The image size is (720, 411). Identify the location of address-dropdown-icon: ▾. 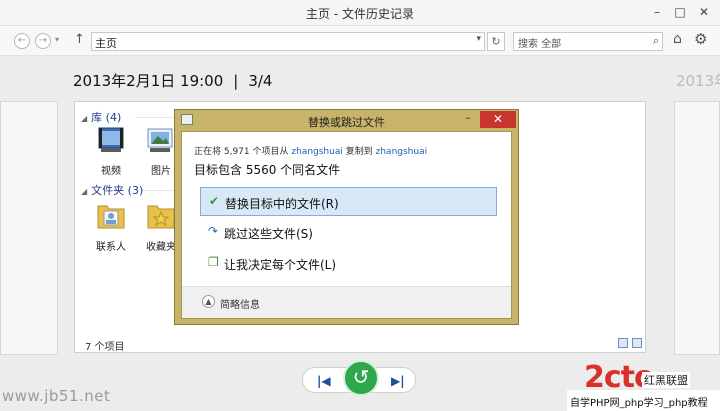
(478, 39).